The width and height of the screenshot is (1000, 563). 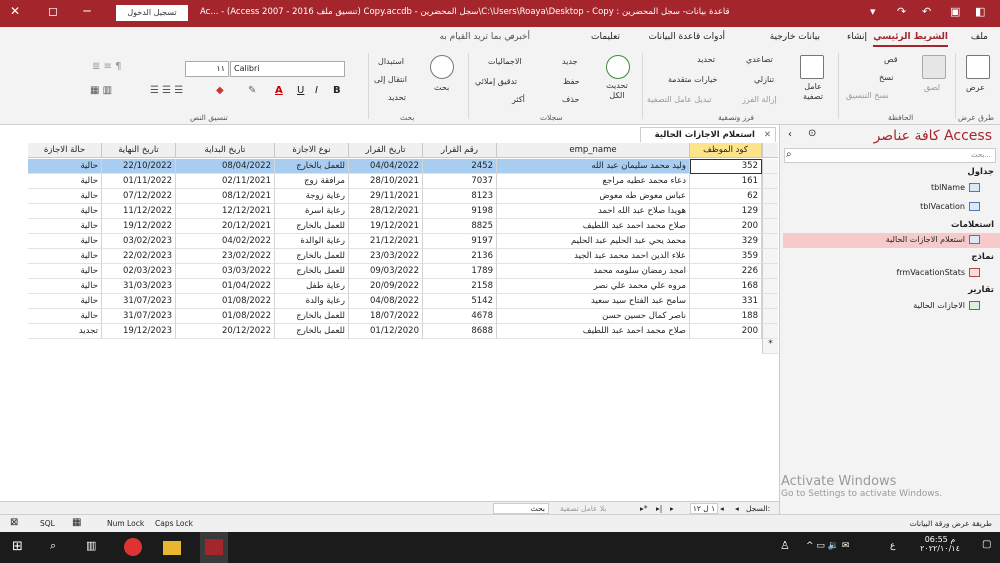 I want to click on cell-leave-type: رعاية والدة, so click(x=312, y=301).